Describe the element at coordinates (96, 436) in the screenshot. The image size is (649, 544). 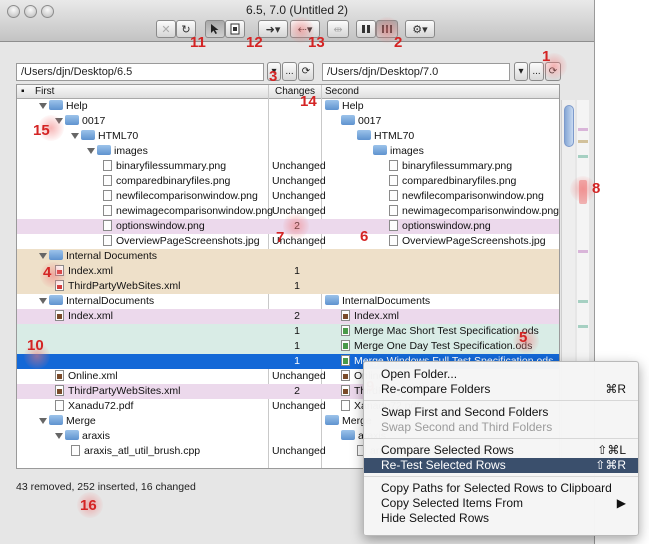
I see `first-name-label: araxis` at that location.